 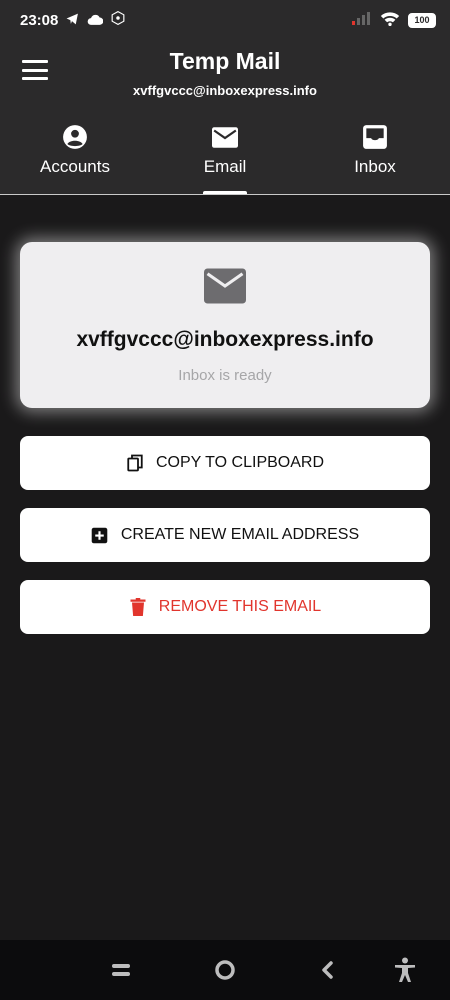 I want to click on copy-to-clipboard-button: COPY TO CLIPBOARD, so click(x=225, y=463).